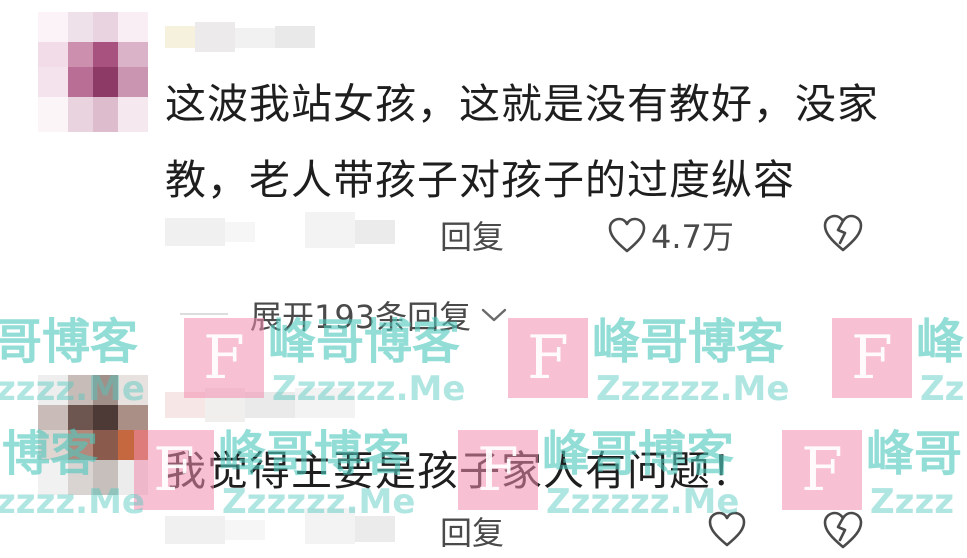  What do you see at coordinates (942, 389) in the screenshot?
I see `watermark-domain: Zz` at bounding box center [942, 389].